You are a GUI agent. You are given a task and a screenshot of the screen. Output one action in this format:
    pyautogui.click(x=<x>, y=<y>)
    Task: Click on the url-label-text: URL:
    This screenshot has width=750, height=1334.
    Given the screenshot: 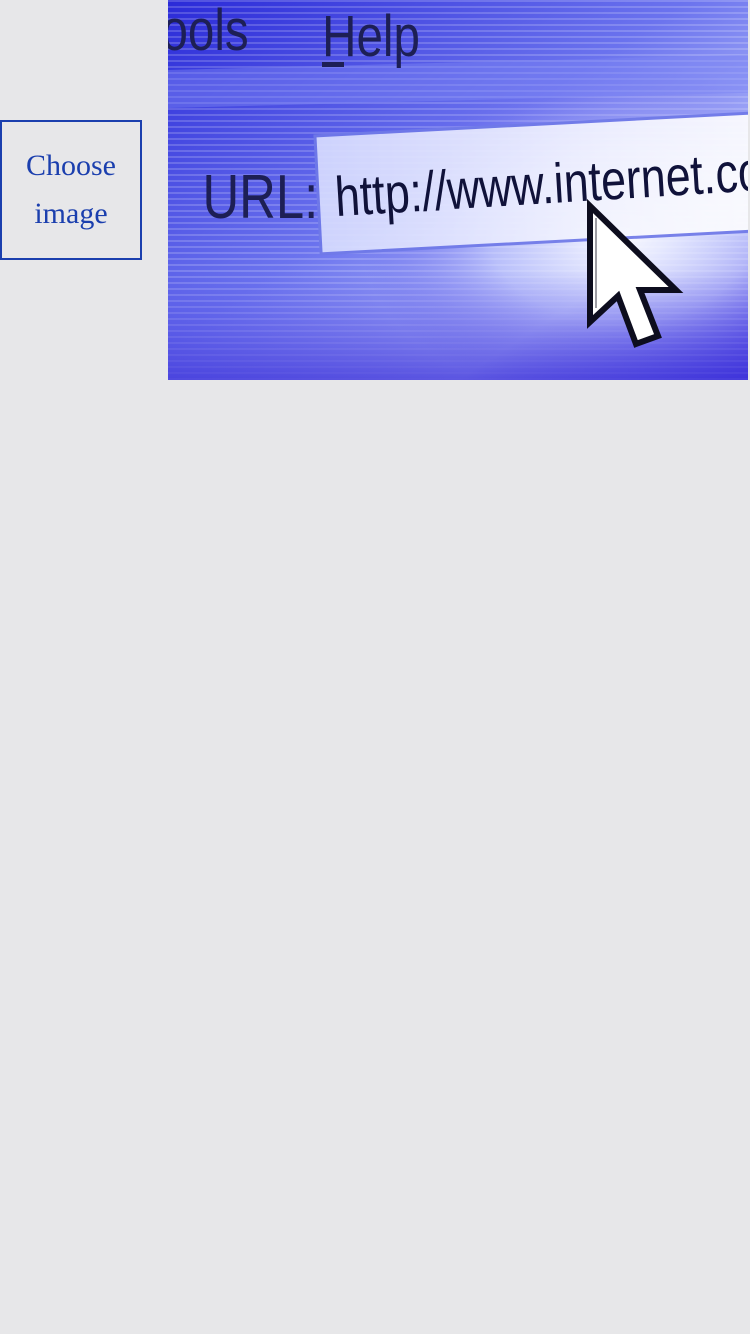 What is the action you would take?
    pyautogui.click(x=260, y=197)
    